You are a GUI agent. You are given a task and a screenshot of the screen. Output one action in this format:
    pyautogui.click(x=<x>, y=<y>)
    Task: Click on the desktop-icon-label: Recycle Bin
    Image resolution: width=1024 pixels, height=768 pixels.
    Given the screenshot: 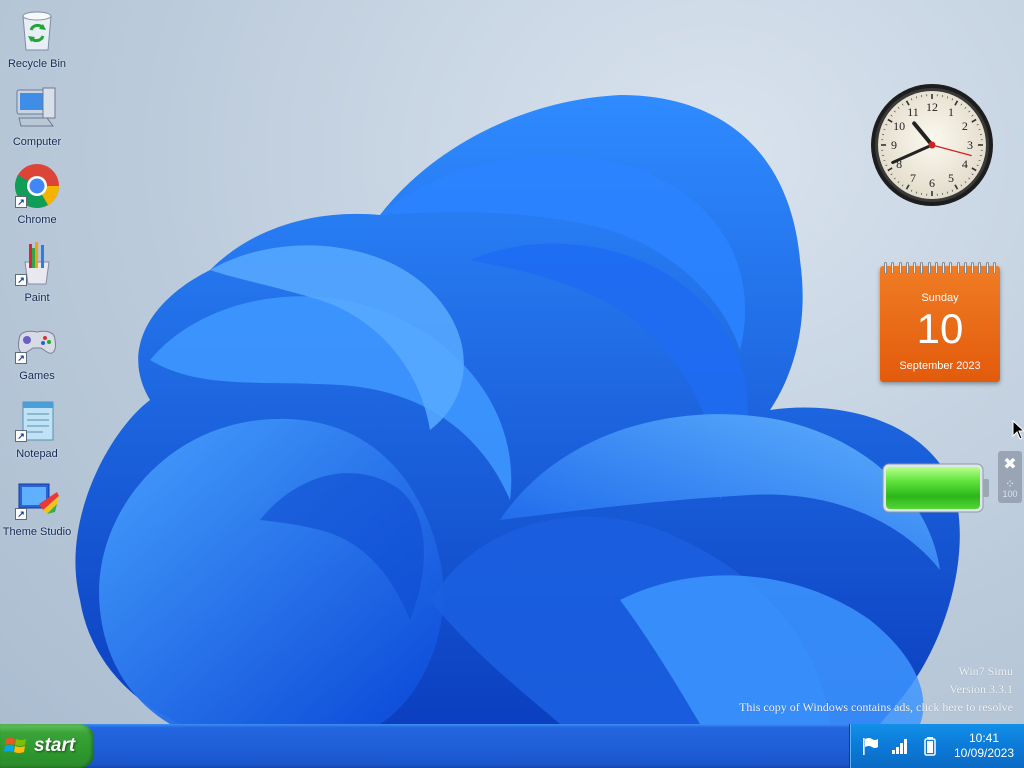 What is the action you would take?
    pyautogui.click(x=37, y=64)
    